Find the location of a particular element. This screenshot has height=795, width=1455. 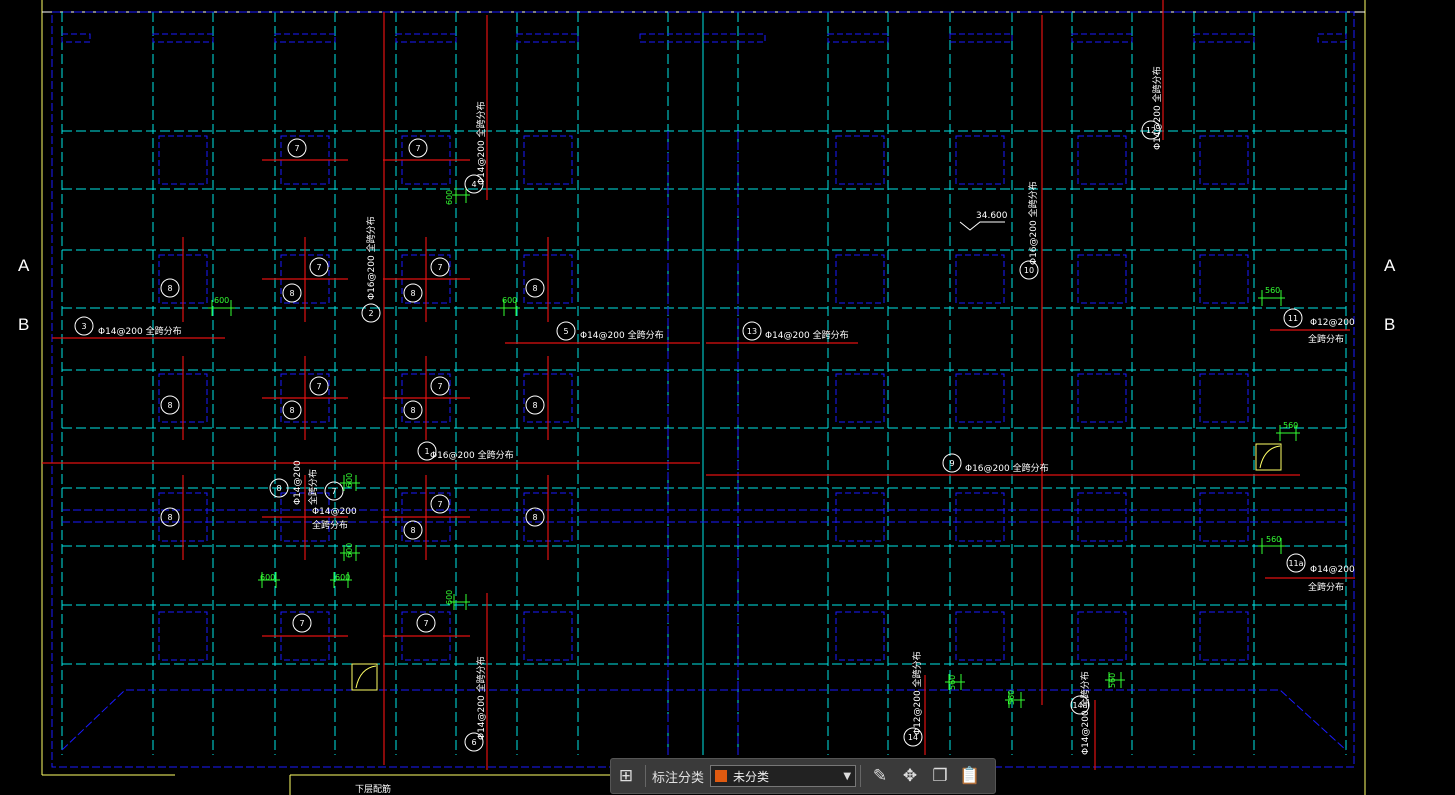

marker-label: 1 is located at coordinates (426, 451).